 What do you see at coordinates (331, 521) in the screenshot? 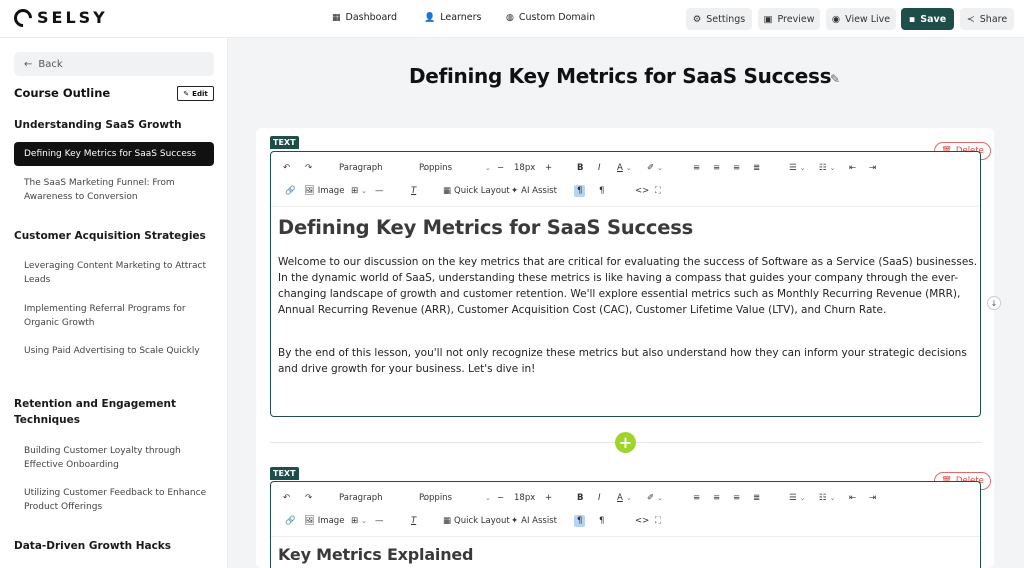
I see `image-label: Image` at bounding box center [331, 521].